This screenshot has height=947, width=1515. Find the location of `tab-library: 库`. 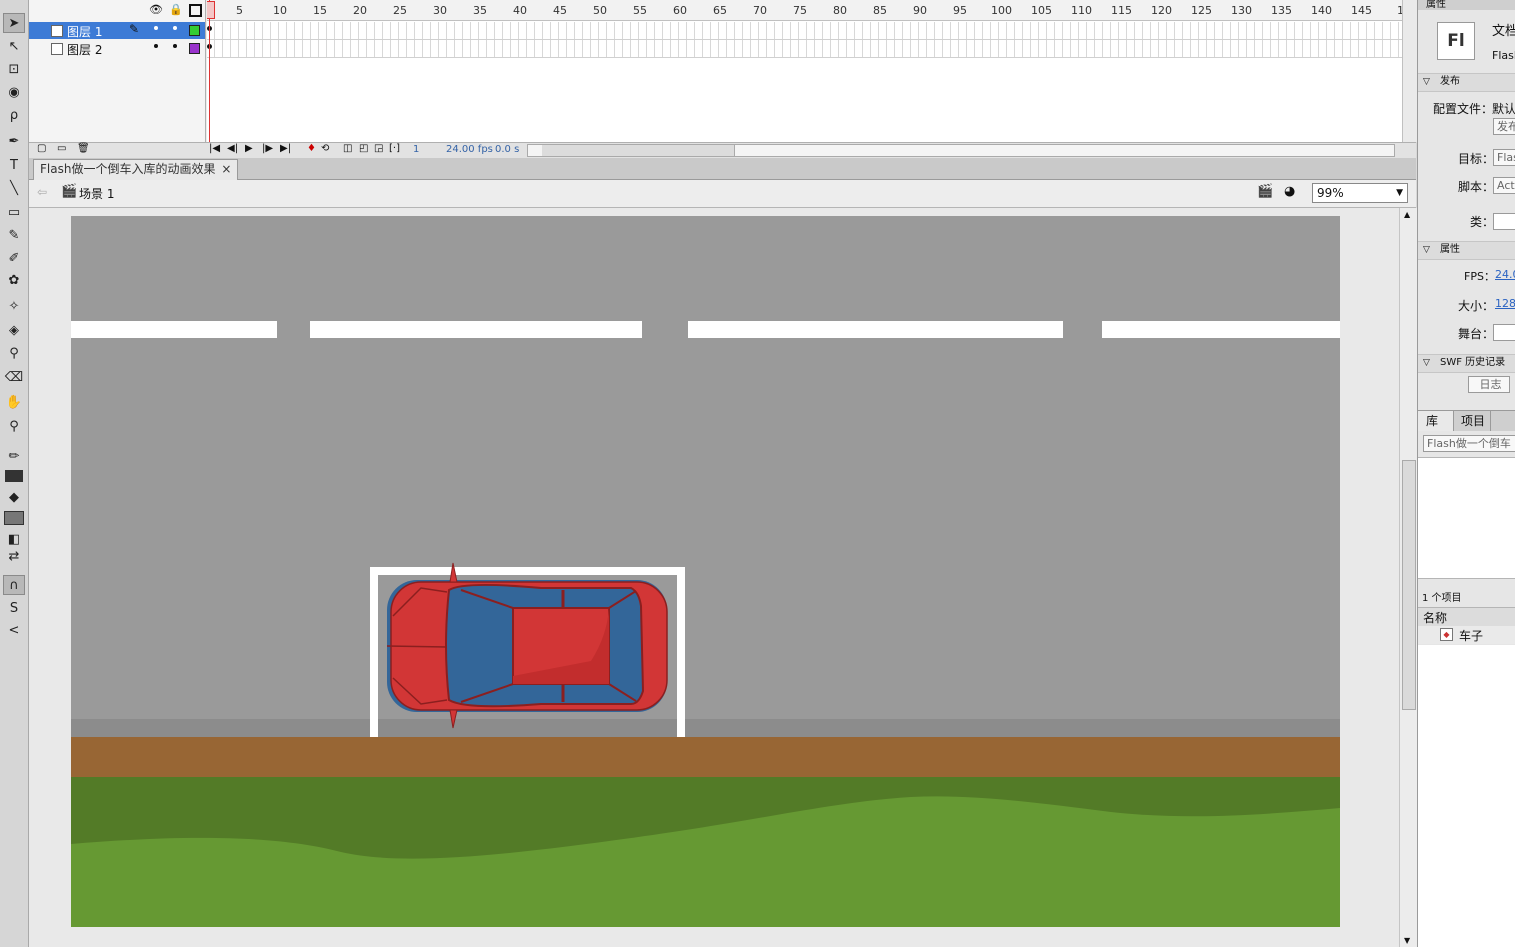

tab-library: 库 is located at coordinates (1436, 421).